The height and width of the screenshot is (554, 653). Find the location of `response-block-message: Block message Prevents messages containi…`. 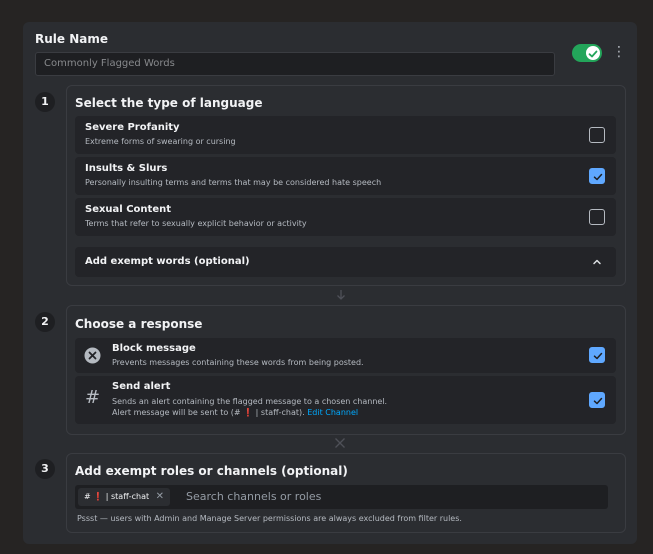

response-block-message: Block message Prevents messages containi… is located at coordinates (345, 355).